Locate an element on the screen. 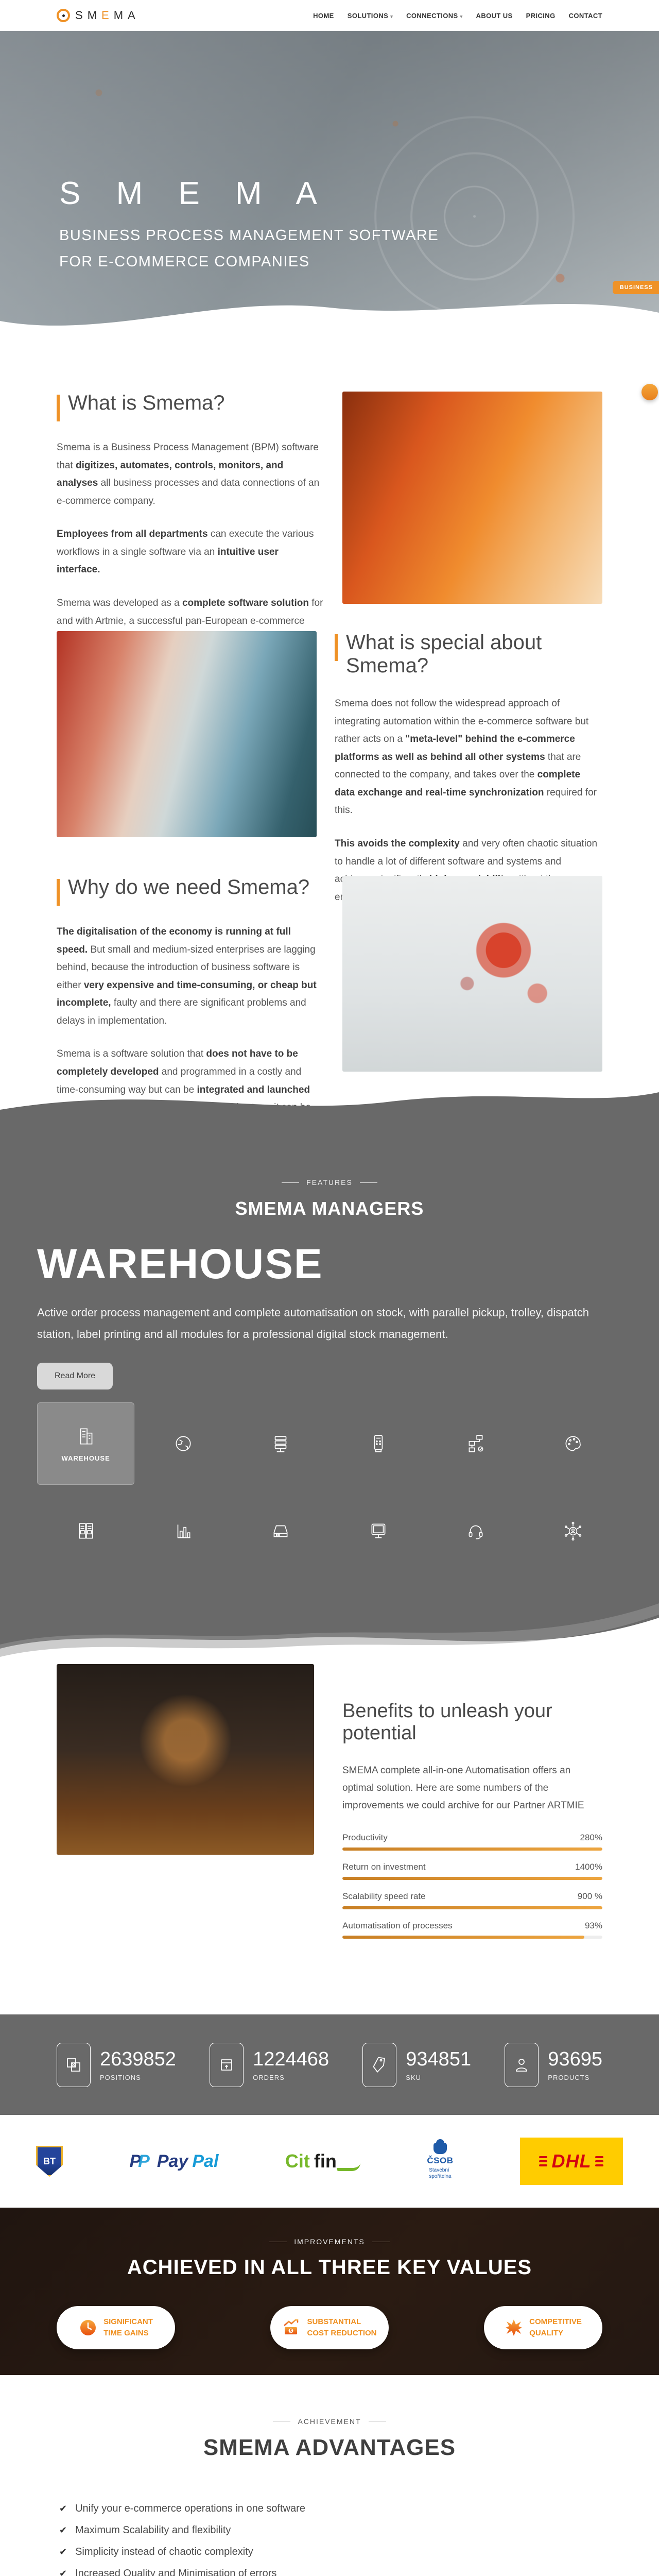 Image resolution: width=659 pixels, height=2576 pixels. tile-support is located at coordinates (476, 1531).